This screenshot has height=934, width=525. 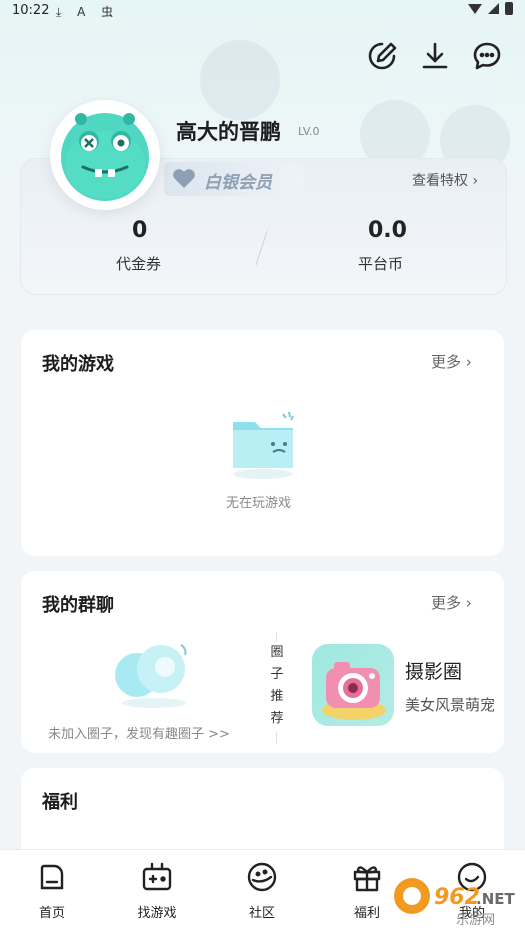 I want to click on decorative-shape, so click(x=240, y=80).